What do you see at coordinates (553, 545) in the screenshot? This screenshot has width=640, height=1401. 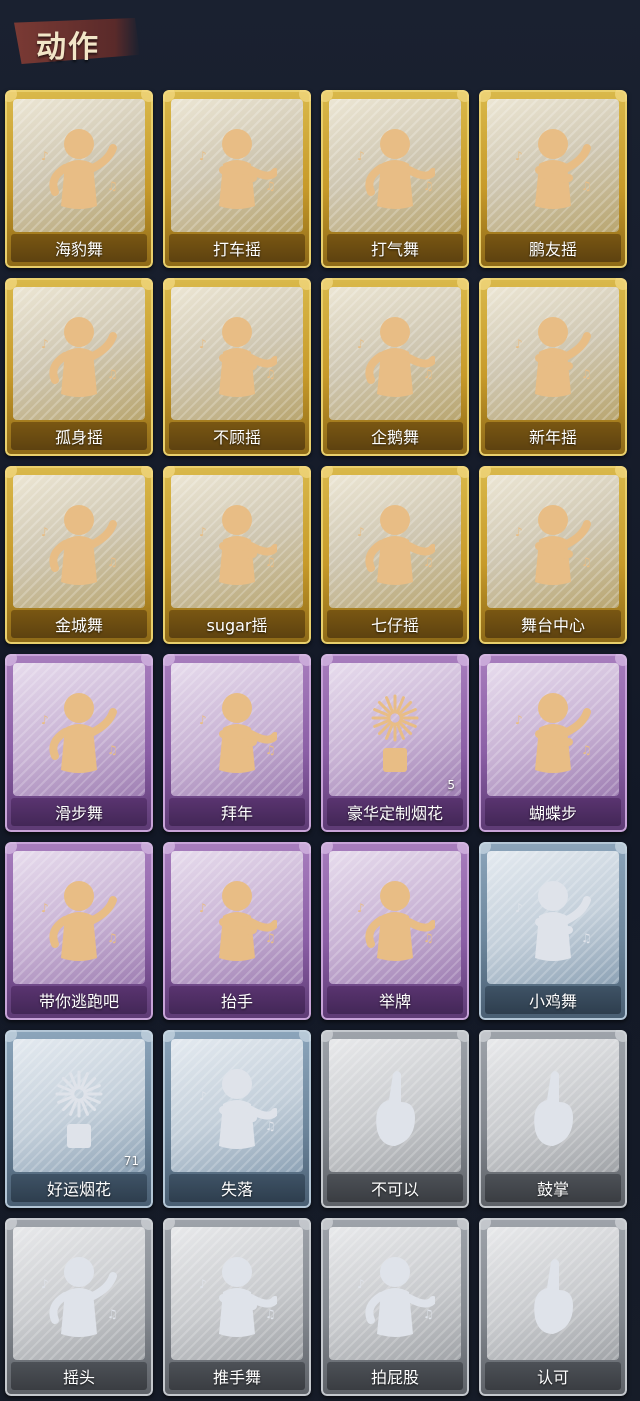 I see `stage-center-figure-icon: ♪♫` at bounding box center [553, 545].